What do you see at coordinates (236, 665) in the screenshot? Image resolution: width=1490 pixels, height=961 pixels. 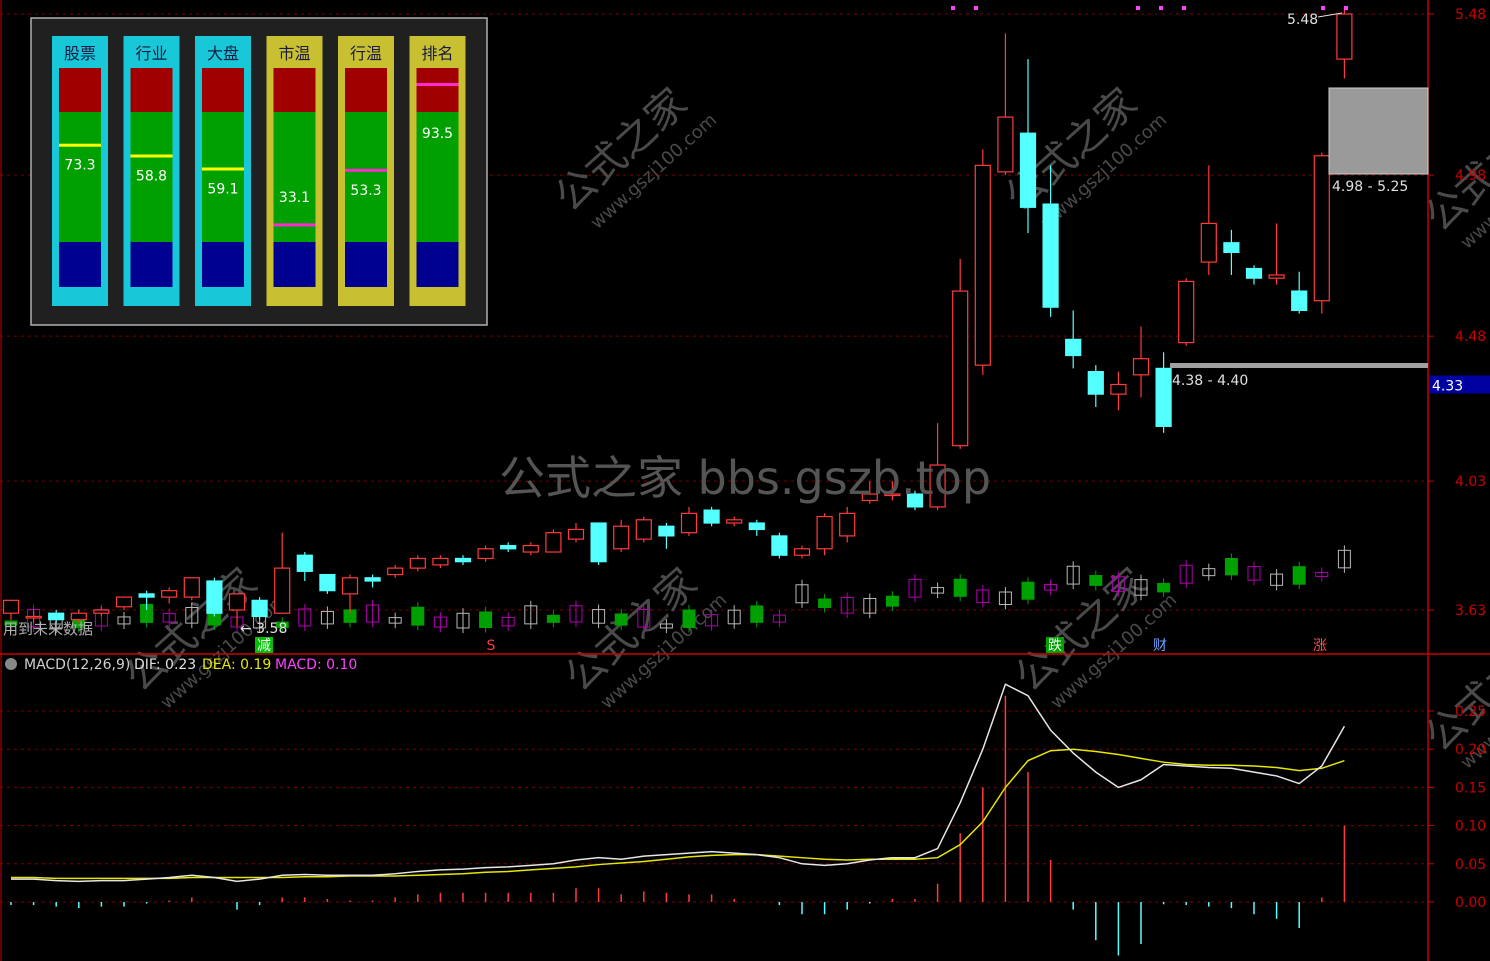 I see `dea-readout: DEA: 0.19` at bounding box center [236, 665].